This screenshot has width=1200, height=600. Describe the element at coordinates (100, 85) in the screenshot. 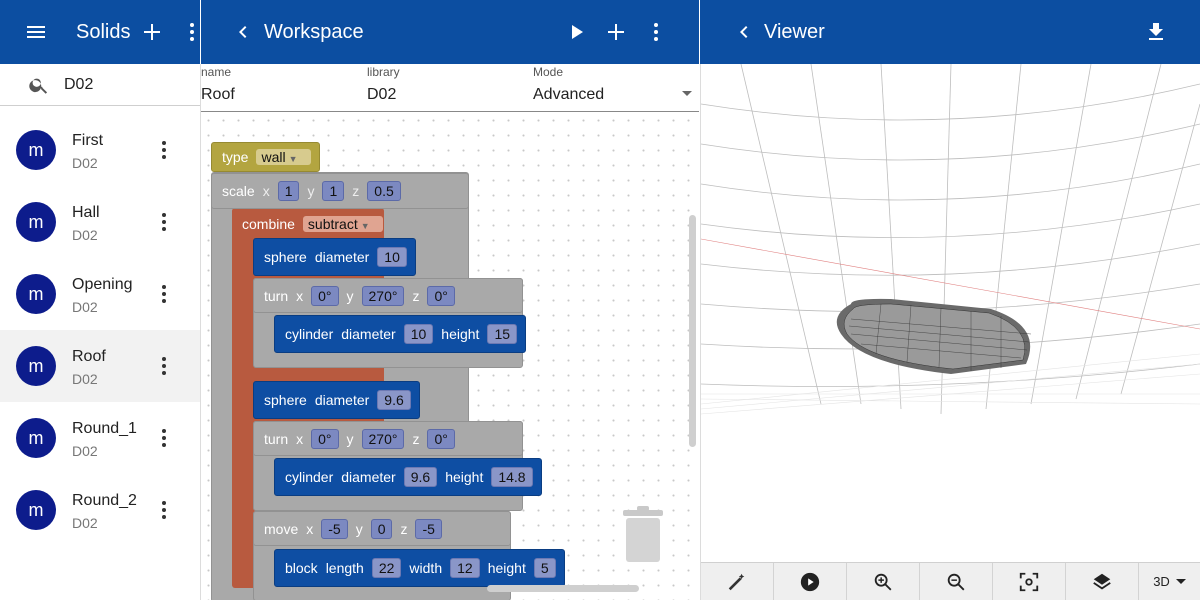

I see `search-bar: D02` at that location.